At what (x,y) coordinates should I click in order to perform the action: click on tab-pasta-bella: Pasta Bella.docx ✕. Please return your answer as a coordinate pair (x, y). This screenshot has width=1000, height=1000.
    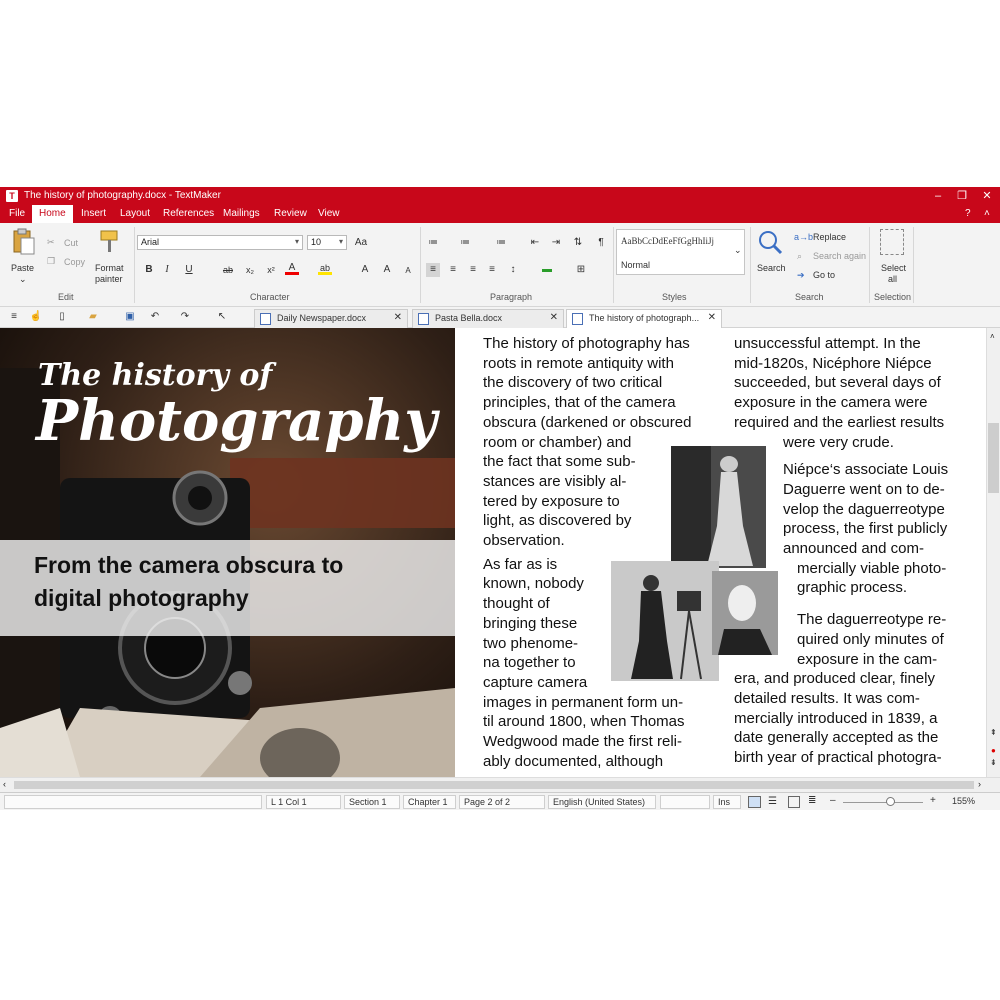
    Looking at the image, I should click on (488, 318).